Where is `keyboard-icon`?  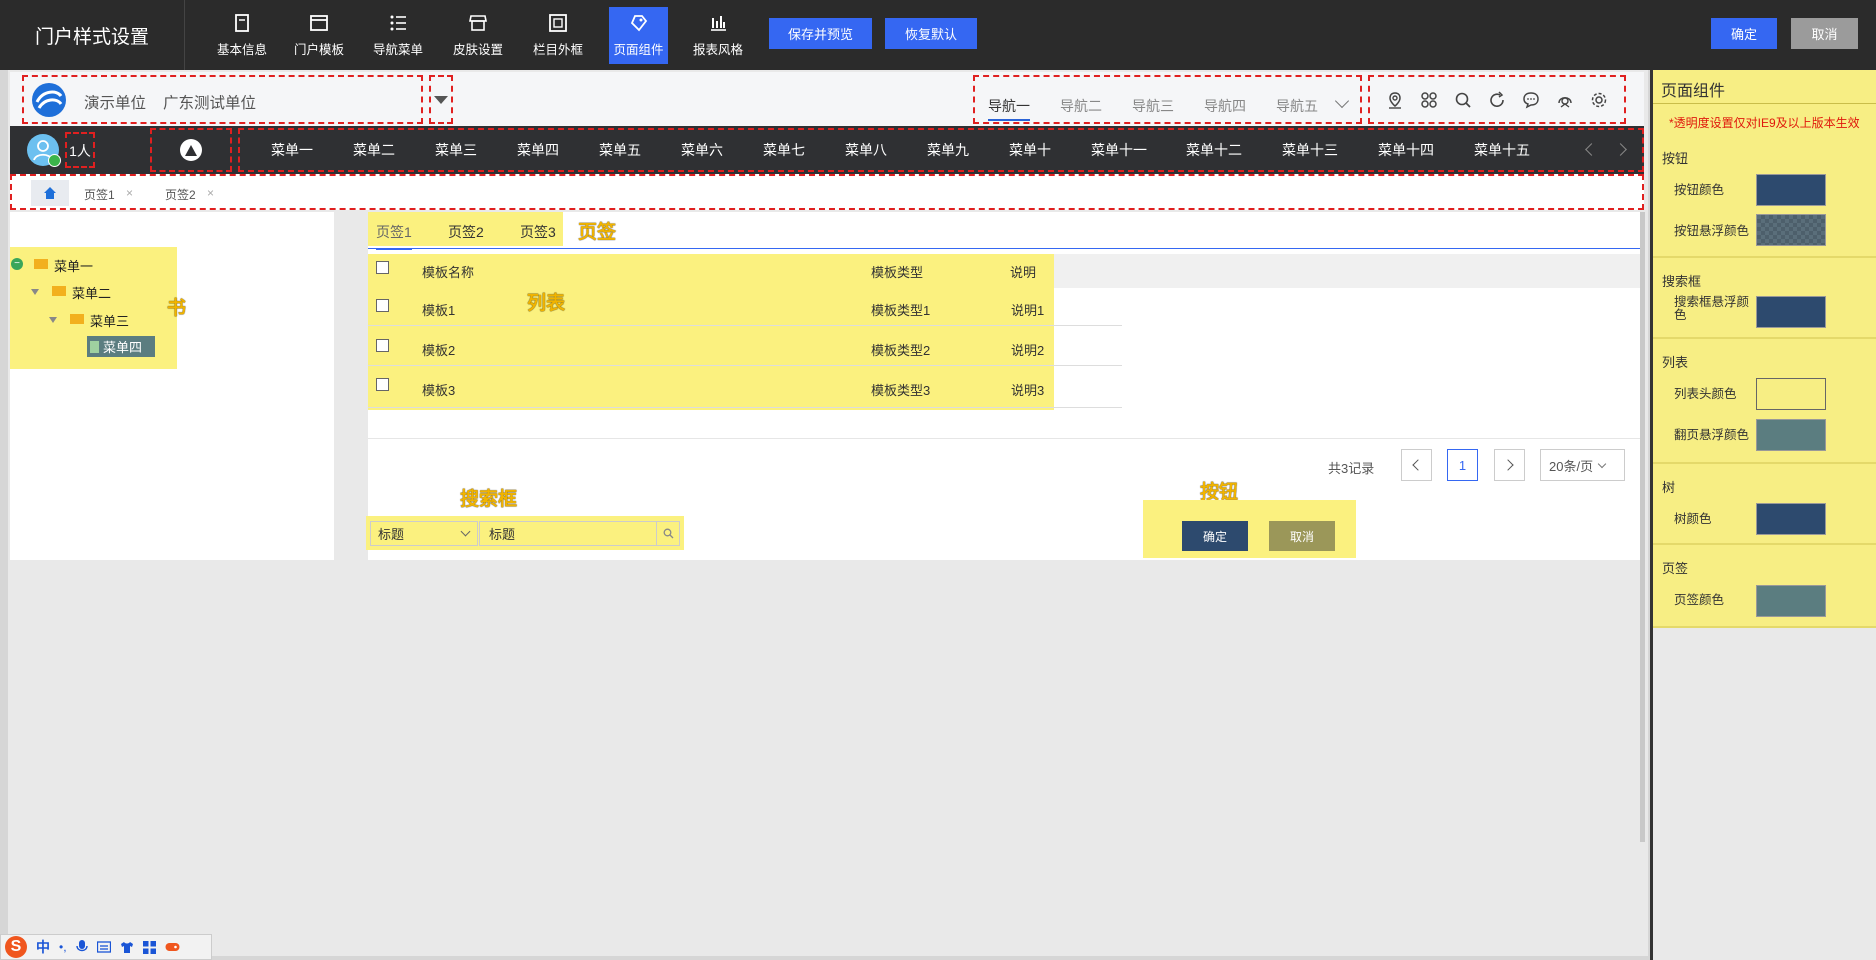
keyboard-icon is located at coordinates (103, 947).